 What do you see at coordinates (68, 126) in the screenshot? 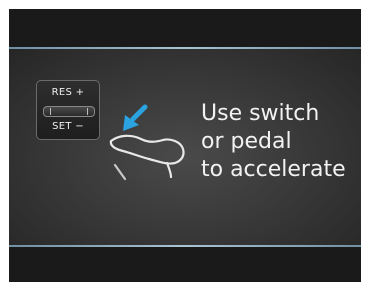
I see `set-minus-label: SET −` at bounding box center [68, 126].